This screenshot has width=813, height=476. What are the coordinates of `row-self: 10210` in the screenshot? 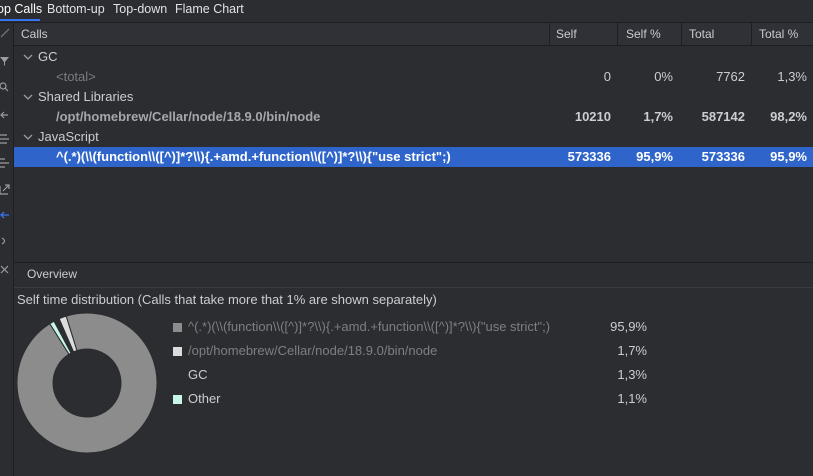 It's located at (592, 116).